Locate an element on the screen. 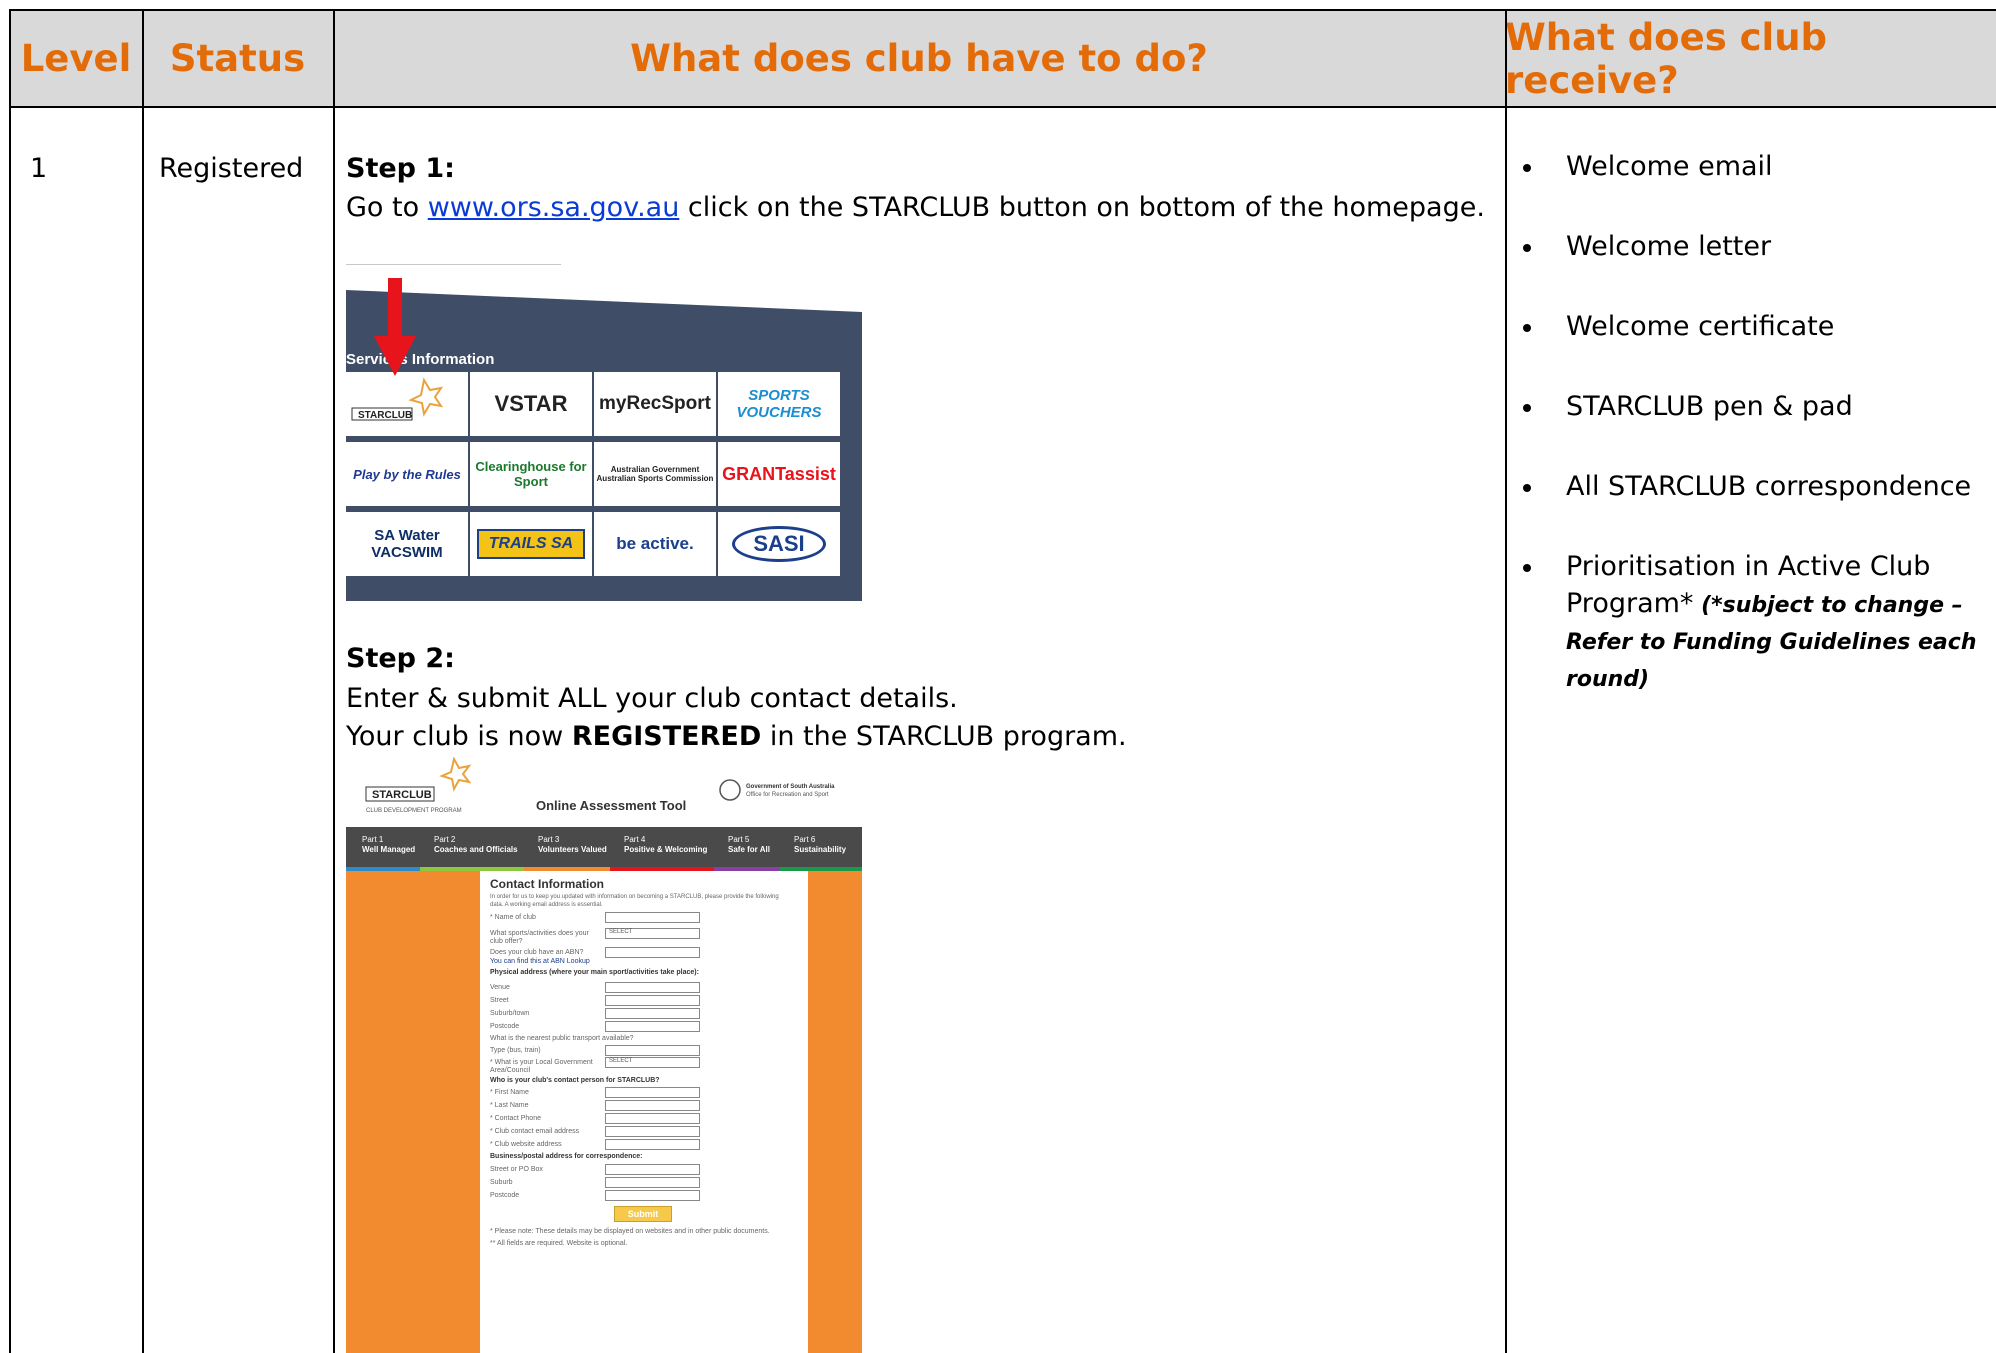 The width and height of the screenshot is (1996, 1353). nav-part5: Part 5 Safe for All is located at coordinates (749, 845).